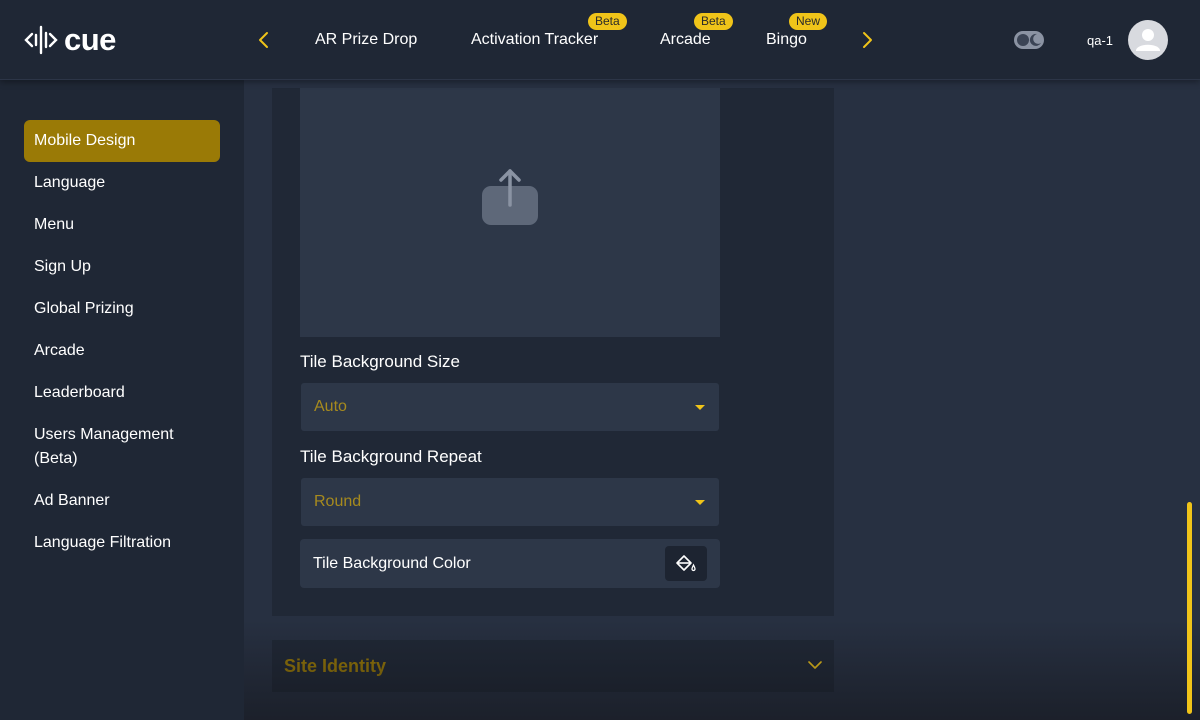  I want to click on paint-bucket-icon, so click(686, 563).